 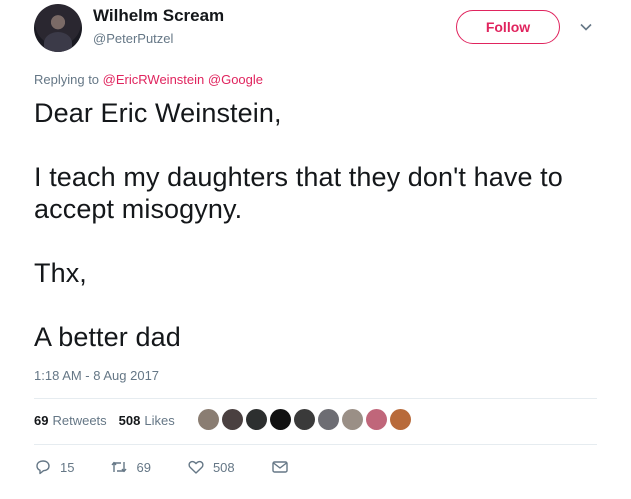 What do you see at coordinates (79, 420) in the screenshot?
I see `retweets-label: Retweets` at bounding box center [79, 420].